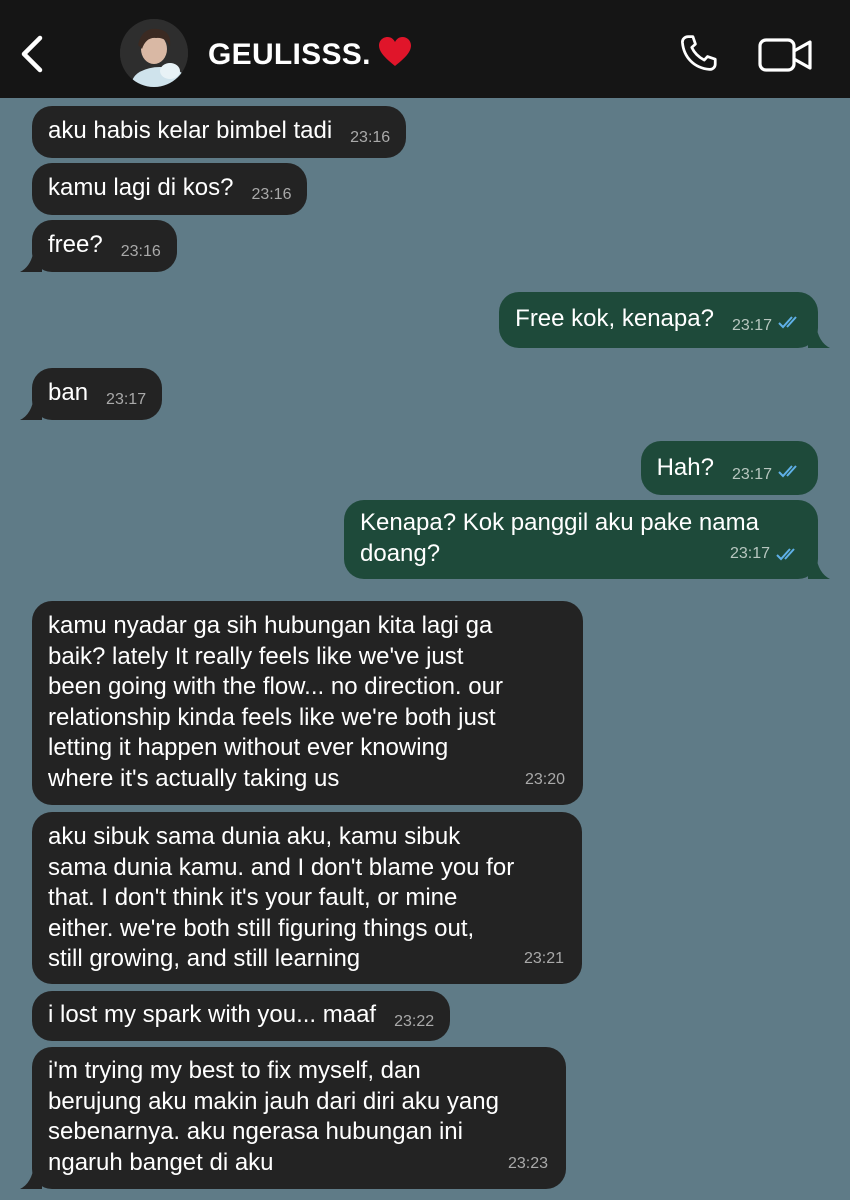 The width and height of the screenshot is (850, 1200). I want to click on back-button, so click(32, 54).